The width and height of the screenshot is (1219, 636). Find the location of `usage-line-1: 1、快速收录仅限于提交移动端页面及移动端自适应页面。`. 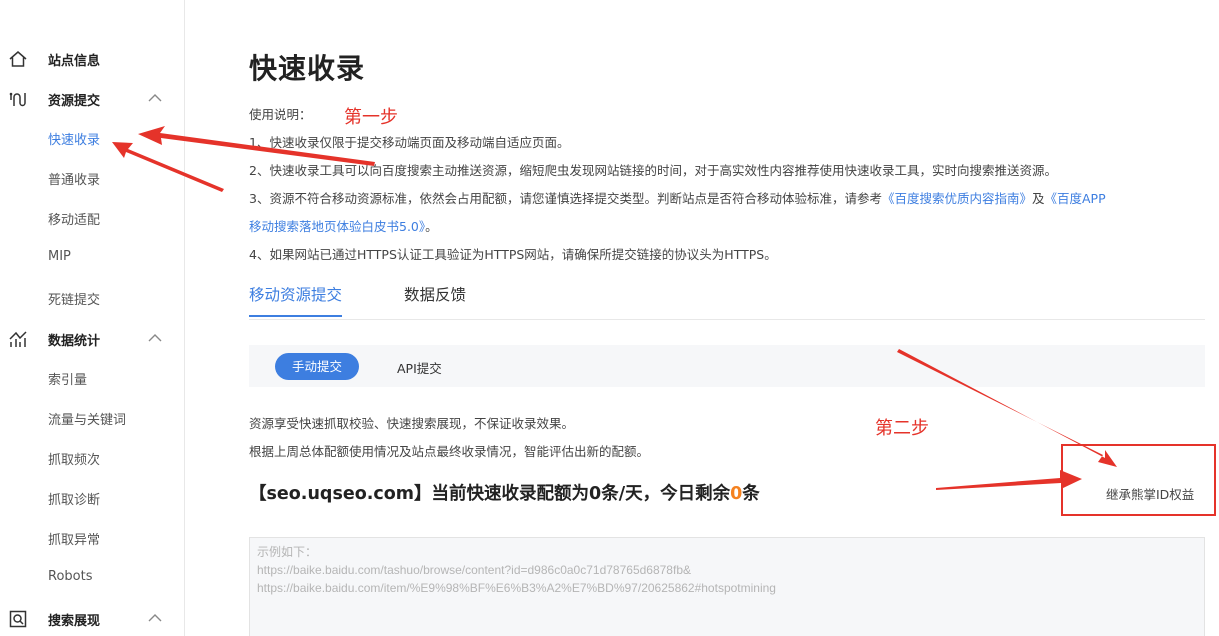

usage-line-1: 1、快速收录仅限于提交移动端页面及移动端自适应页面。 is located at coordinates (409, 142).